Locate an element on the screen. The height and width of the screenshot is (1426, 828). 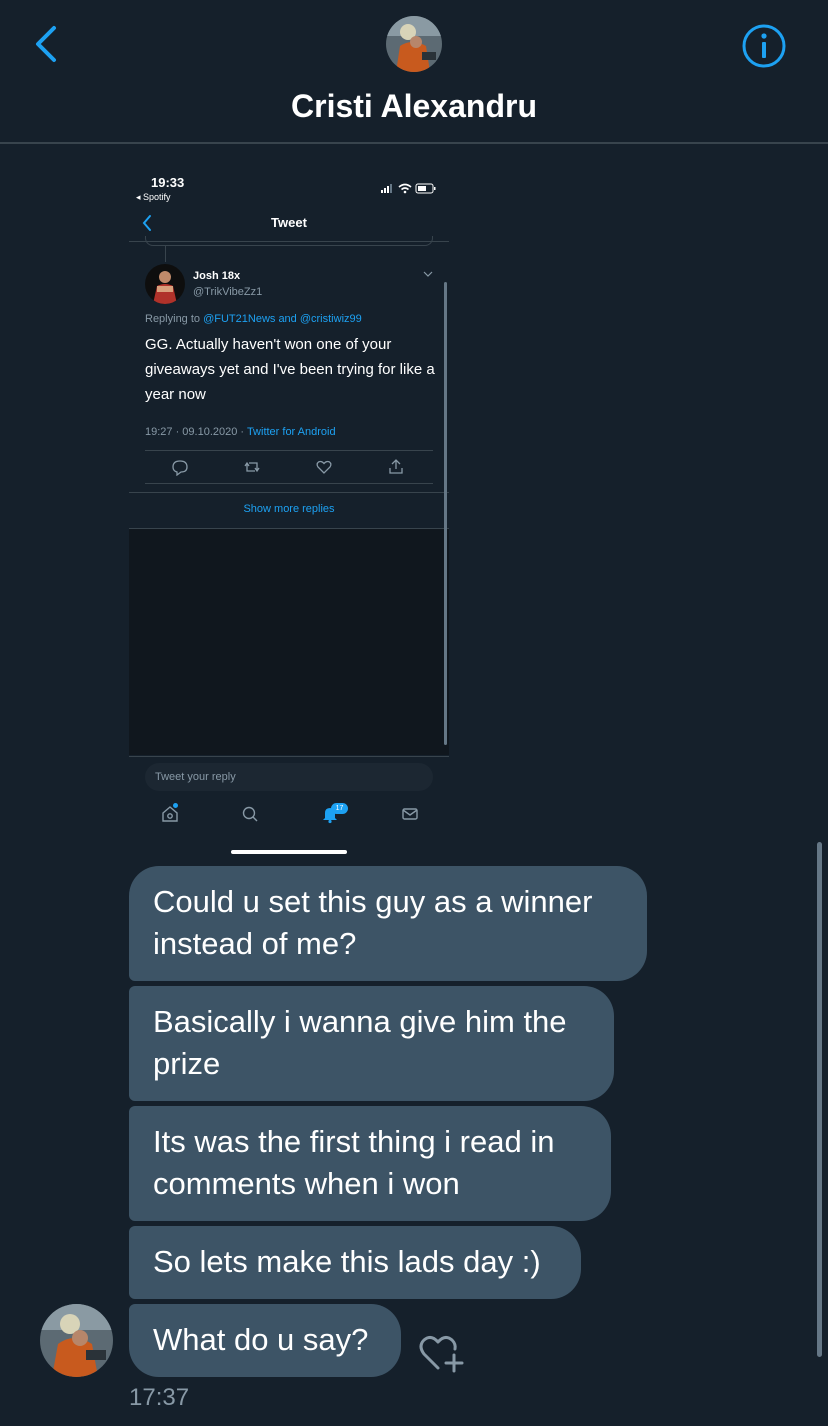
tweet-timestamp: 19:27 · 09.10.2020 · is located at coordinates (196, 432).